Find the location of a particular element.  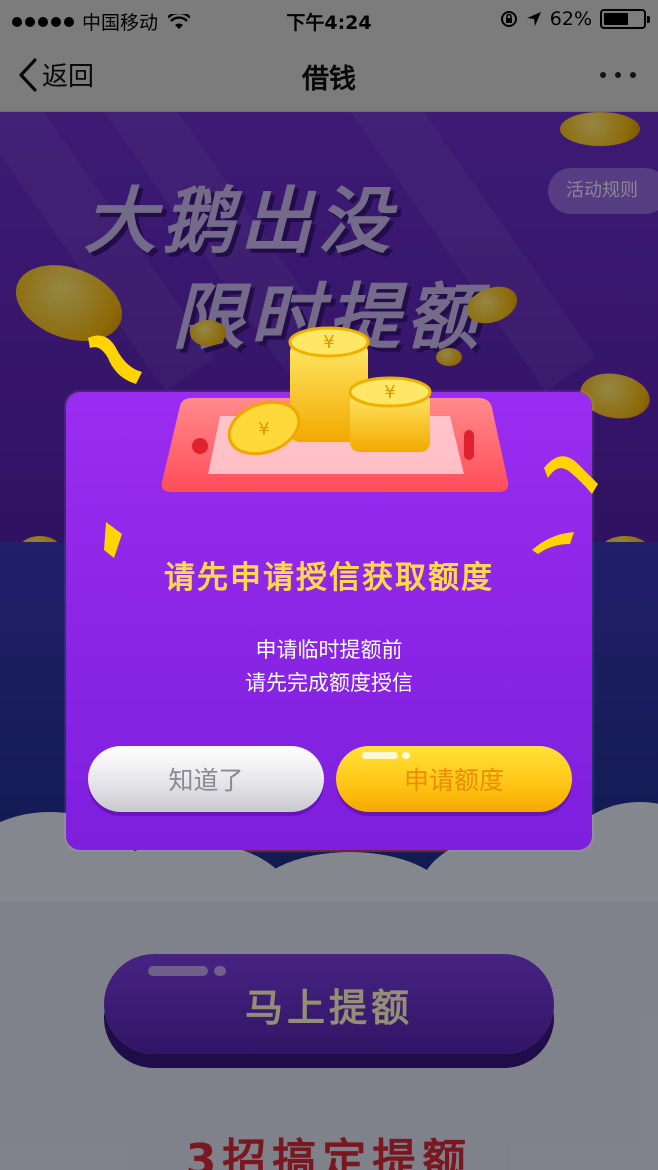

dialog-message-line2: 请先完成额度授信 is located at coordinates (329, 683).